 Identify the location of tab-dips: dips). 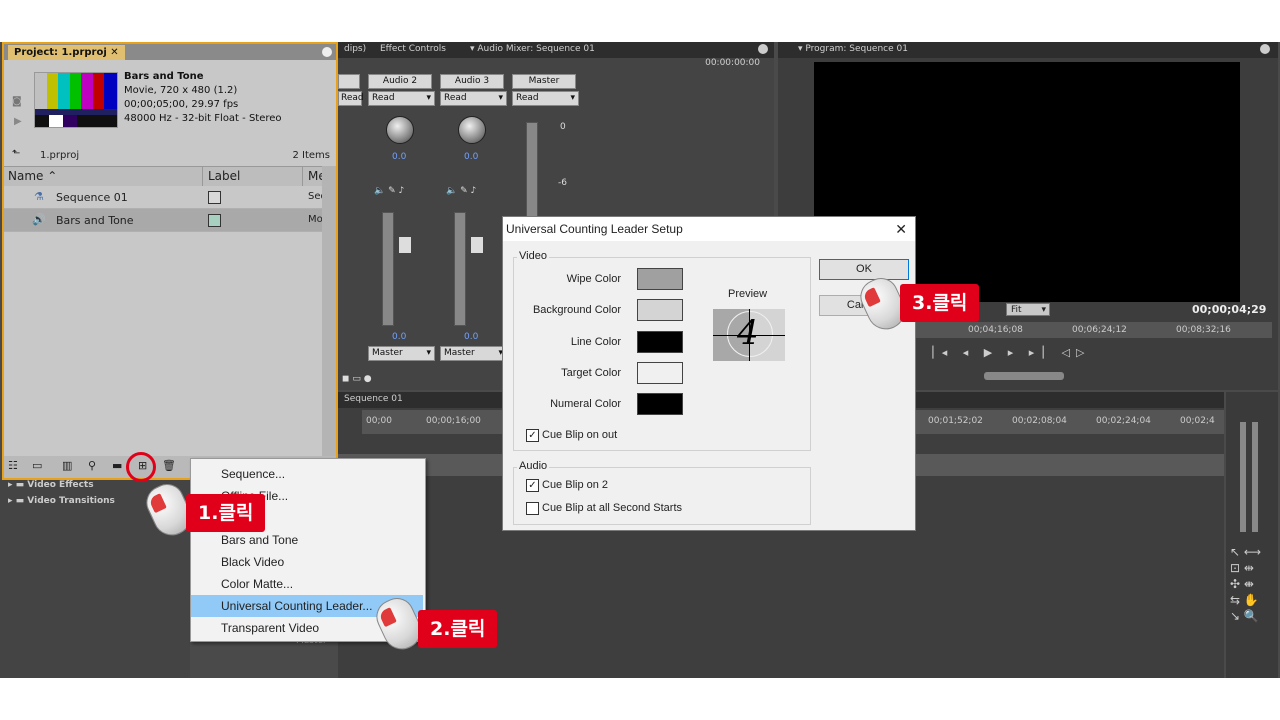
(355, 49).